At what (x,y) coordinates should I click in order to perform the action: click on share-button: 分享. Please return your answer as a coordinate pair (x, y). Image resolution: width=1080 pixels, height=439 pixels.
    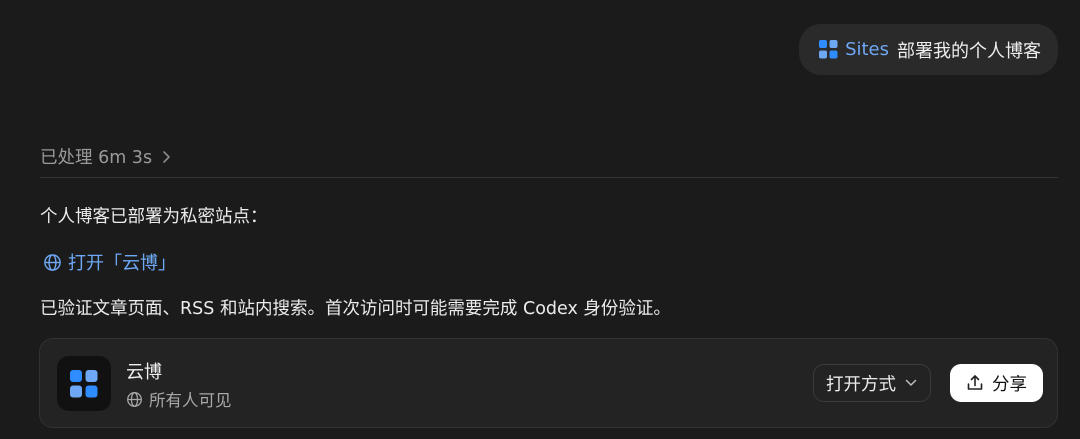
    Looking at the image, I should click on (996, 383).